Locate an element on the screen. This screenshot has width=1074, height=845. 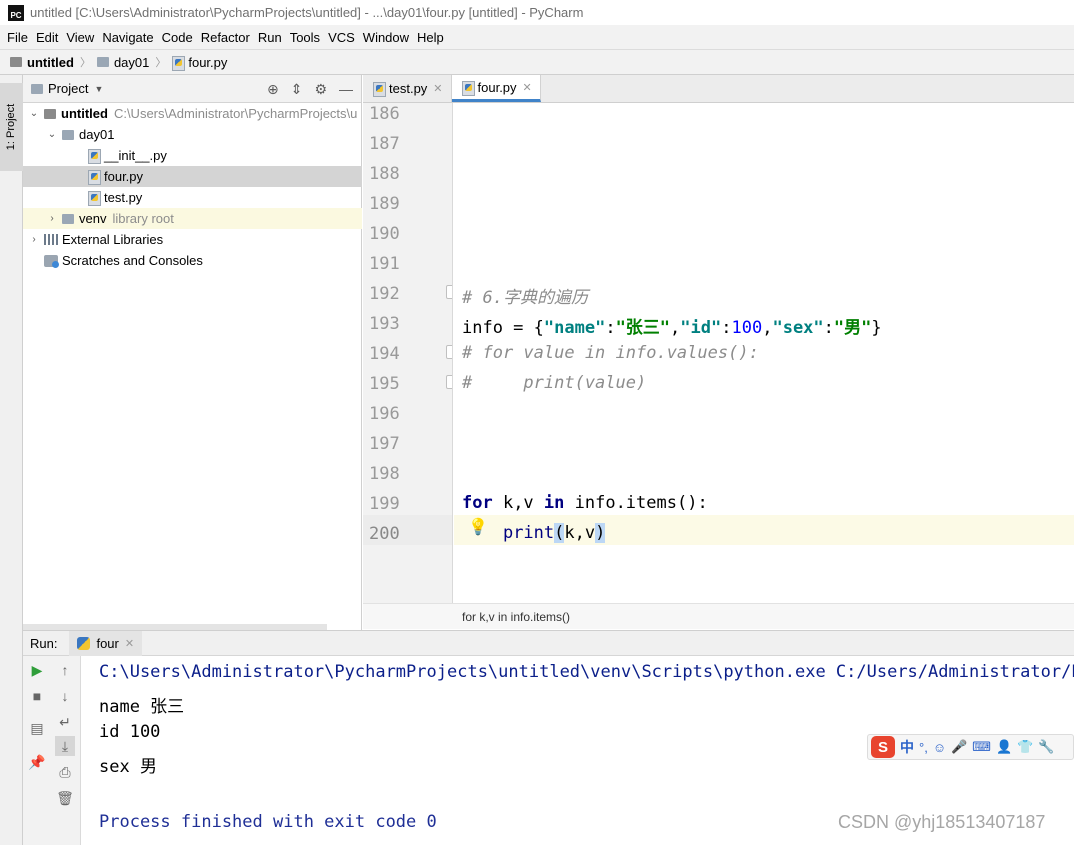
code-token: , is located at coordinates (767, 328).